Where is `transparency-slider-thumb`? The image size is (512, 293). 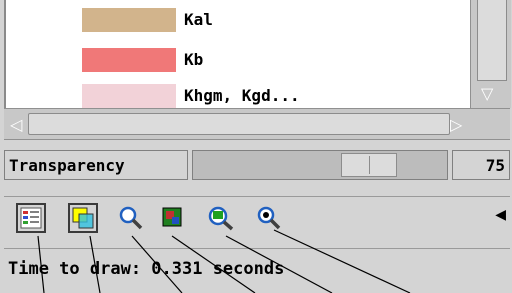 transparency-slider-thumb is located at coordinates (368, 165).